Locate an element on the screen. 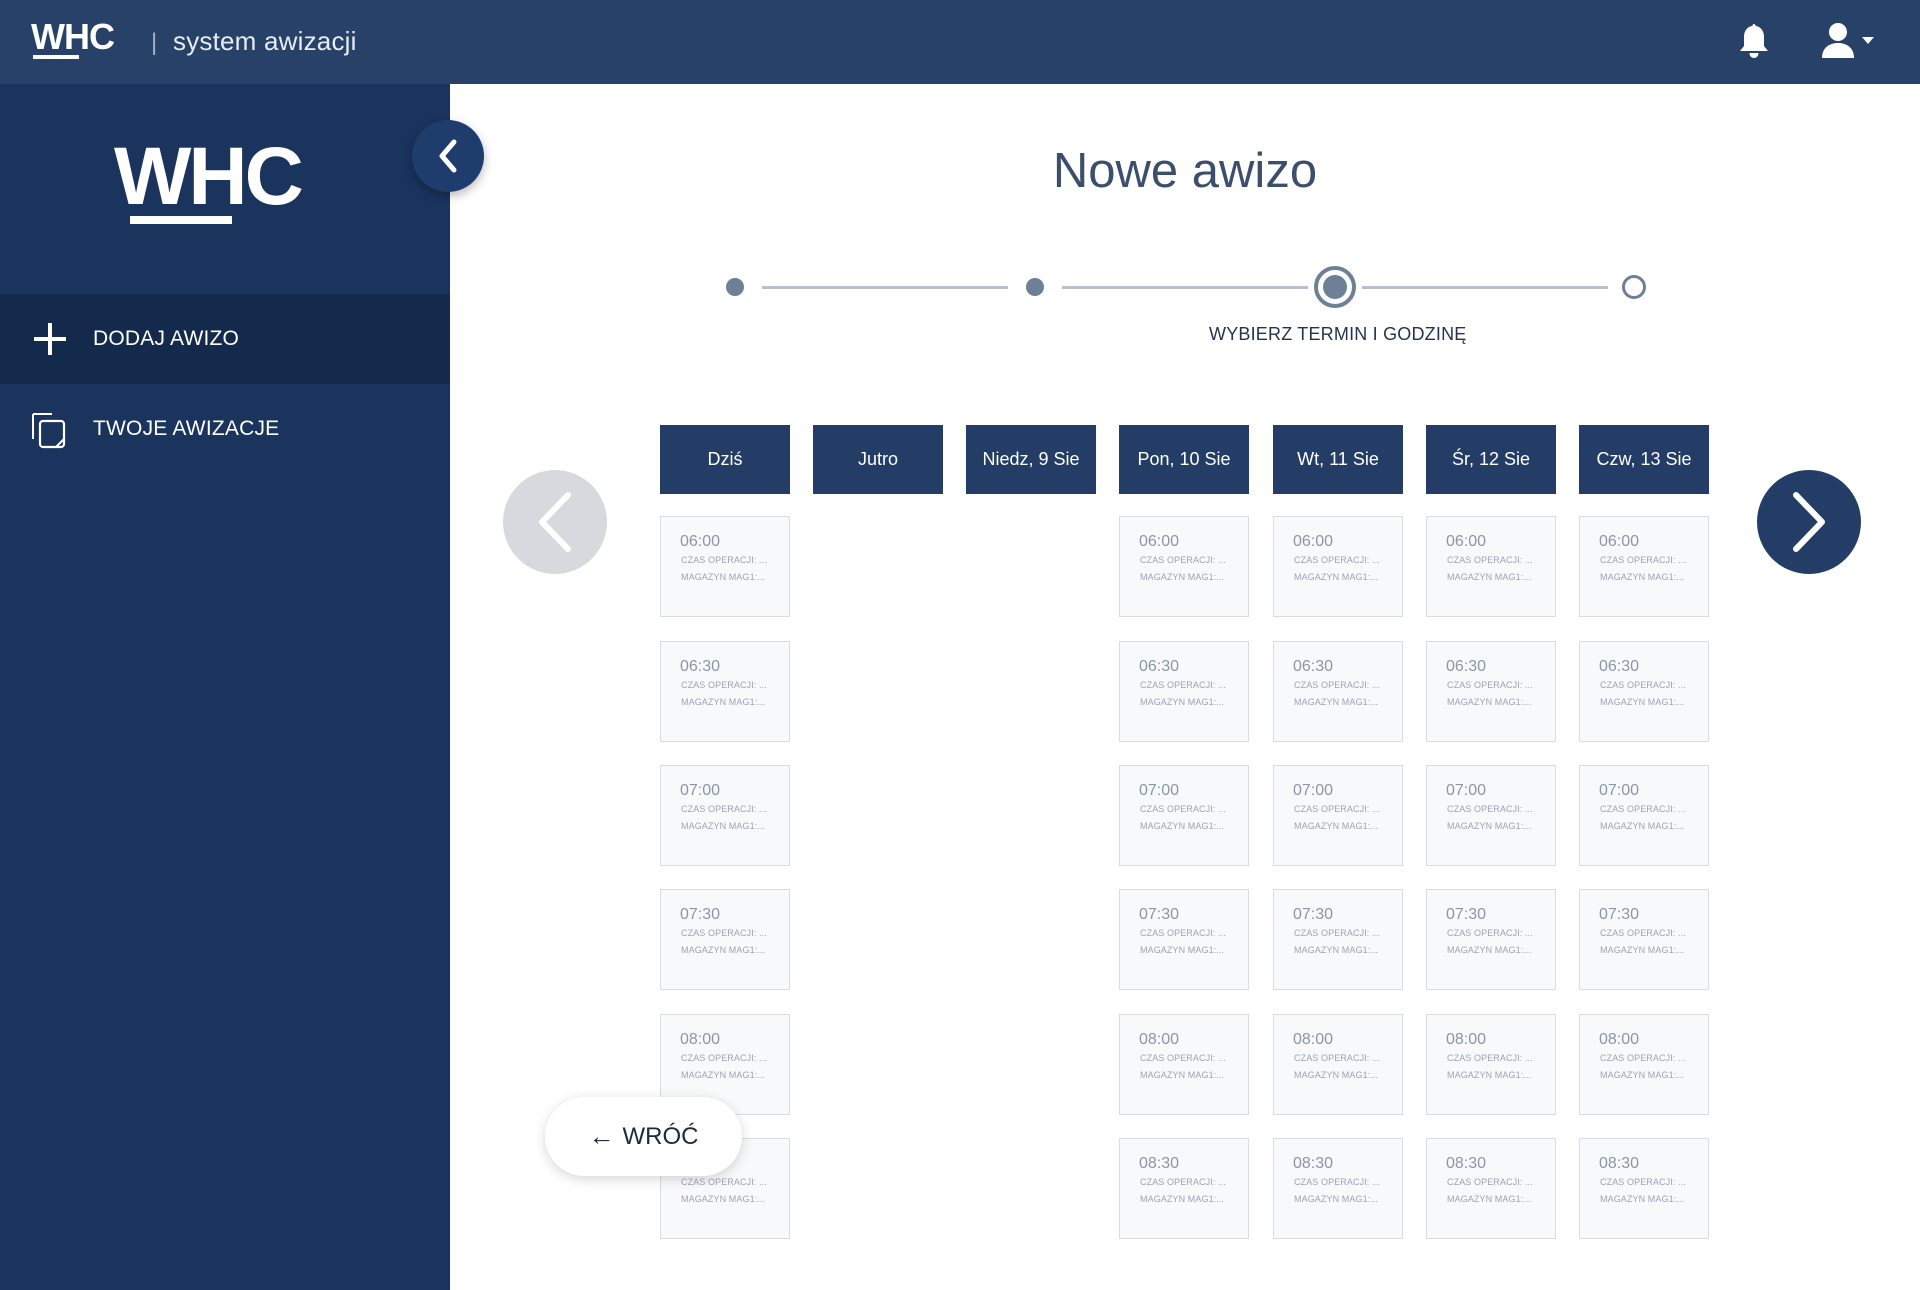 Image resolution: width=1920 pixels, height=1290 pixels. sidebar-item-twoje-awizacje: TWOJE AWIZACJE is located at coordinates (225, 429).